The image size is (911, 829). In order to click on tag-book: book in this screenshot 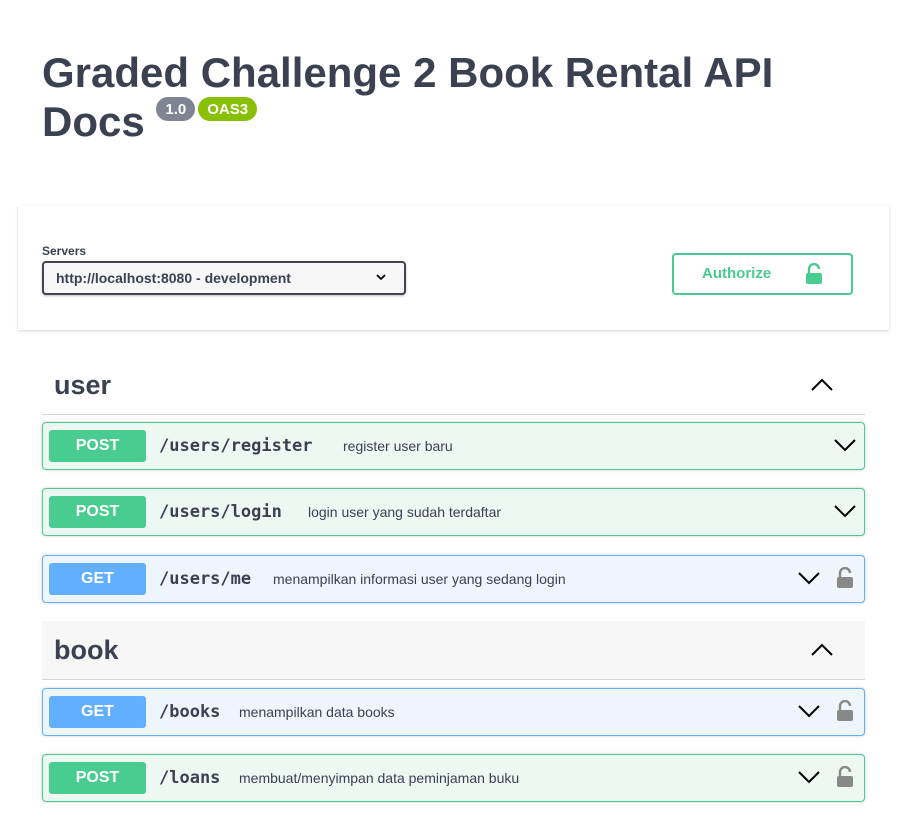, I will do `click(453, 650)`.